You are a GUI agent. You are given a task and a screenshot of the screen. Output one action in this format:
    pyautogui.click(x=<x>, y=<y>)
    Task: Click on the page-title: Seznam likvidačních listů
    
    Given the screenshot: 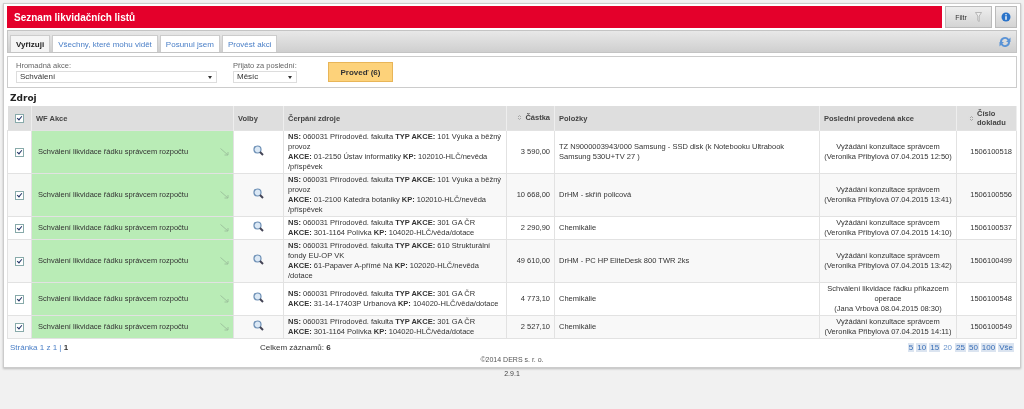 What is the action you would take?
    pyautogui.click(x=75, y=17)
    